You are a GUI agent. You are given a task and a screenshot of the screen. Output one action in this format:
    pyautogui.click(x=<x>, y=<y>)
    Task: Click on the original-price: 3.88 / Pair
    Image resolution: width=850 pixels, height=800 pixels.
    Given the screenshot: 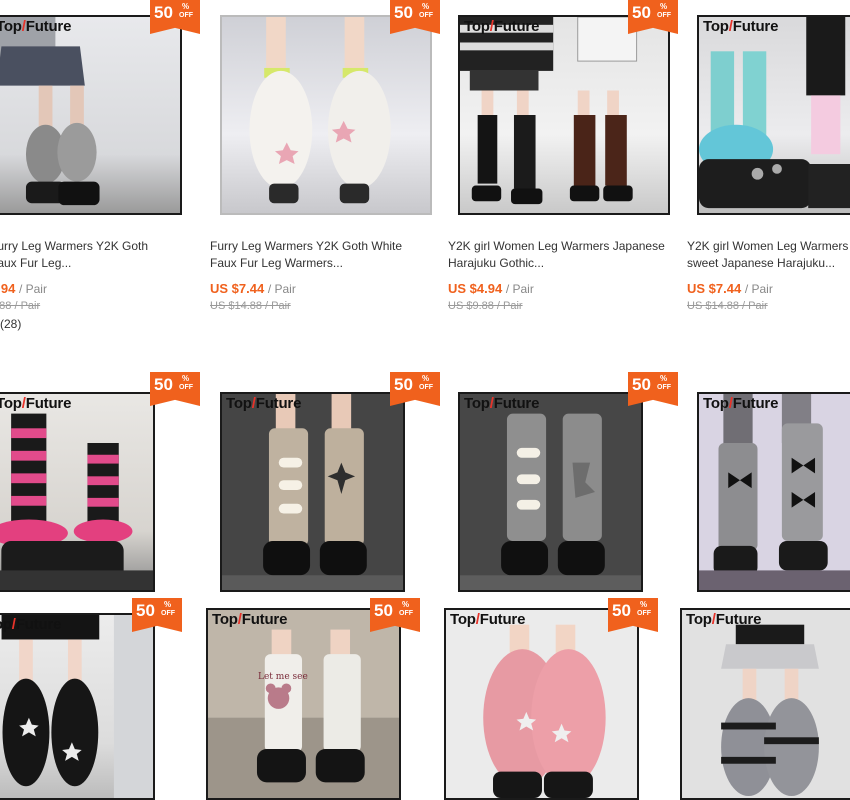 What is the action you would take?
    pyautogui.click(x=20, y=306)
    